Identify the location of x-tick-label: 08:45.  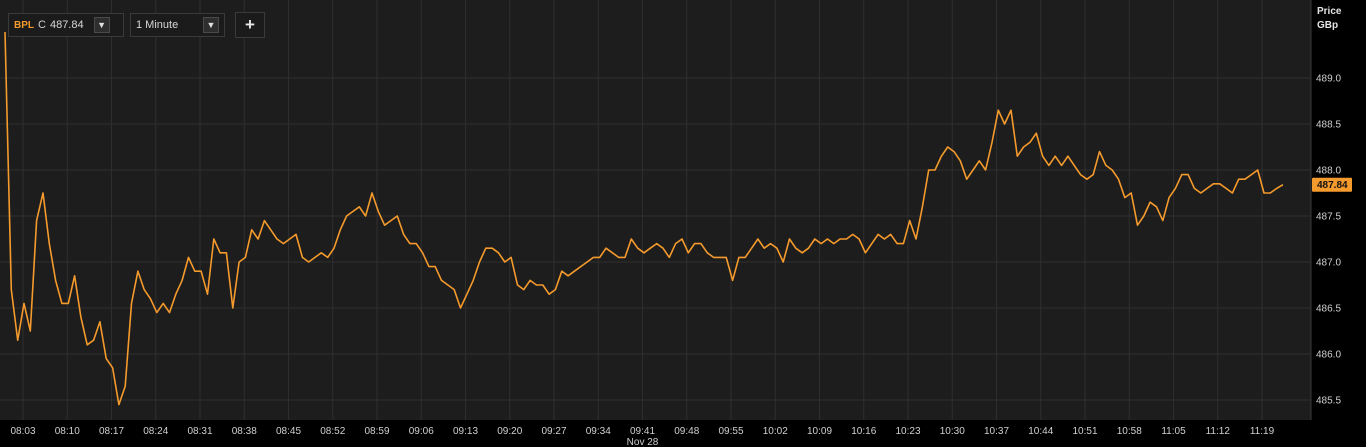
(288, 431).